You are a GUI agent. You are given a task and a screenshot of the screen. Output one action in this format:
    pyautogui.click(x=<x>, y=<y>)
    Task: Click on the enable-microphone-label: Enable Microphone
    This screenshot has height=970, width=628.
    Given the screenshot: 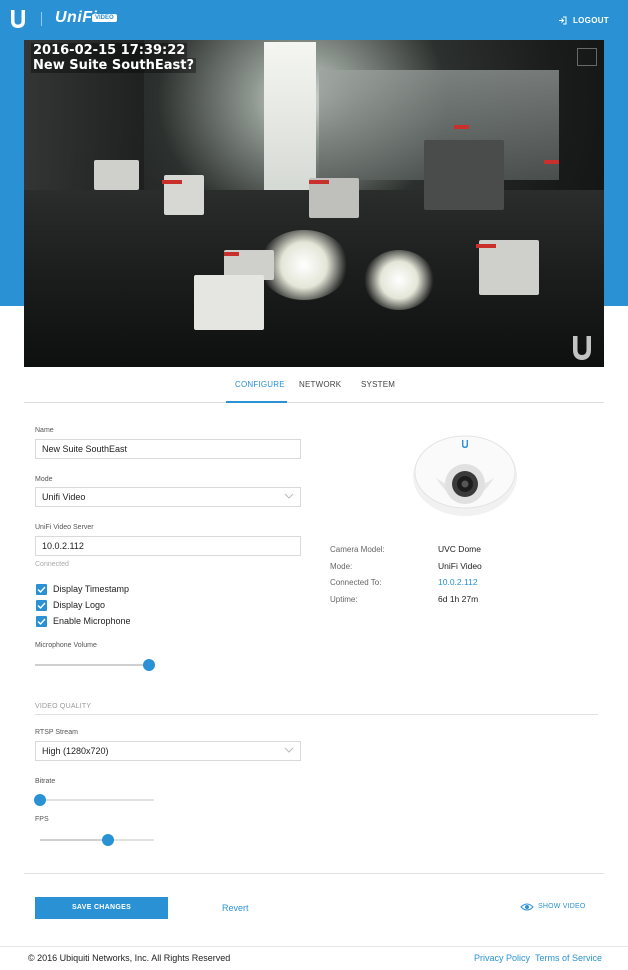 What is the action you would take?
    pyautogui.click(x=92, y=621)
    